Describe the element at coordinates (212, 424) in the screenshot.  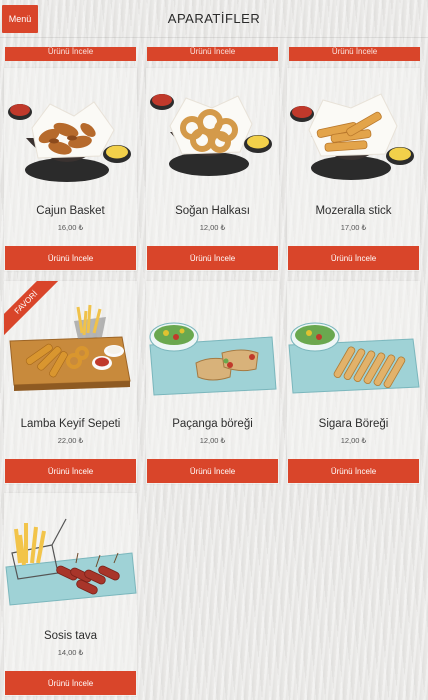
I see `product-name: Paçanga böreği` at that location.